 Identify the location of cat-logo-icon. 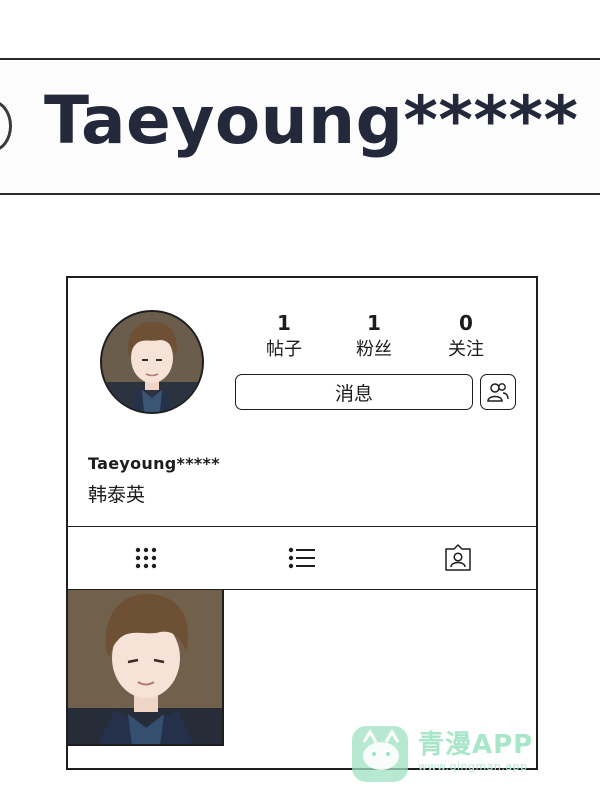
(380, 754).